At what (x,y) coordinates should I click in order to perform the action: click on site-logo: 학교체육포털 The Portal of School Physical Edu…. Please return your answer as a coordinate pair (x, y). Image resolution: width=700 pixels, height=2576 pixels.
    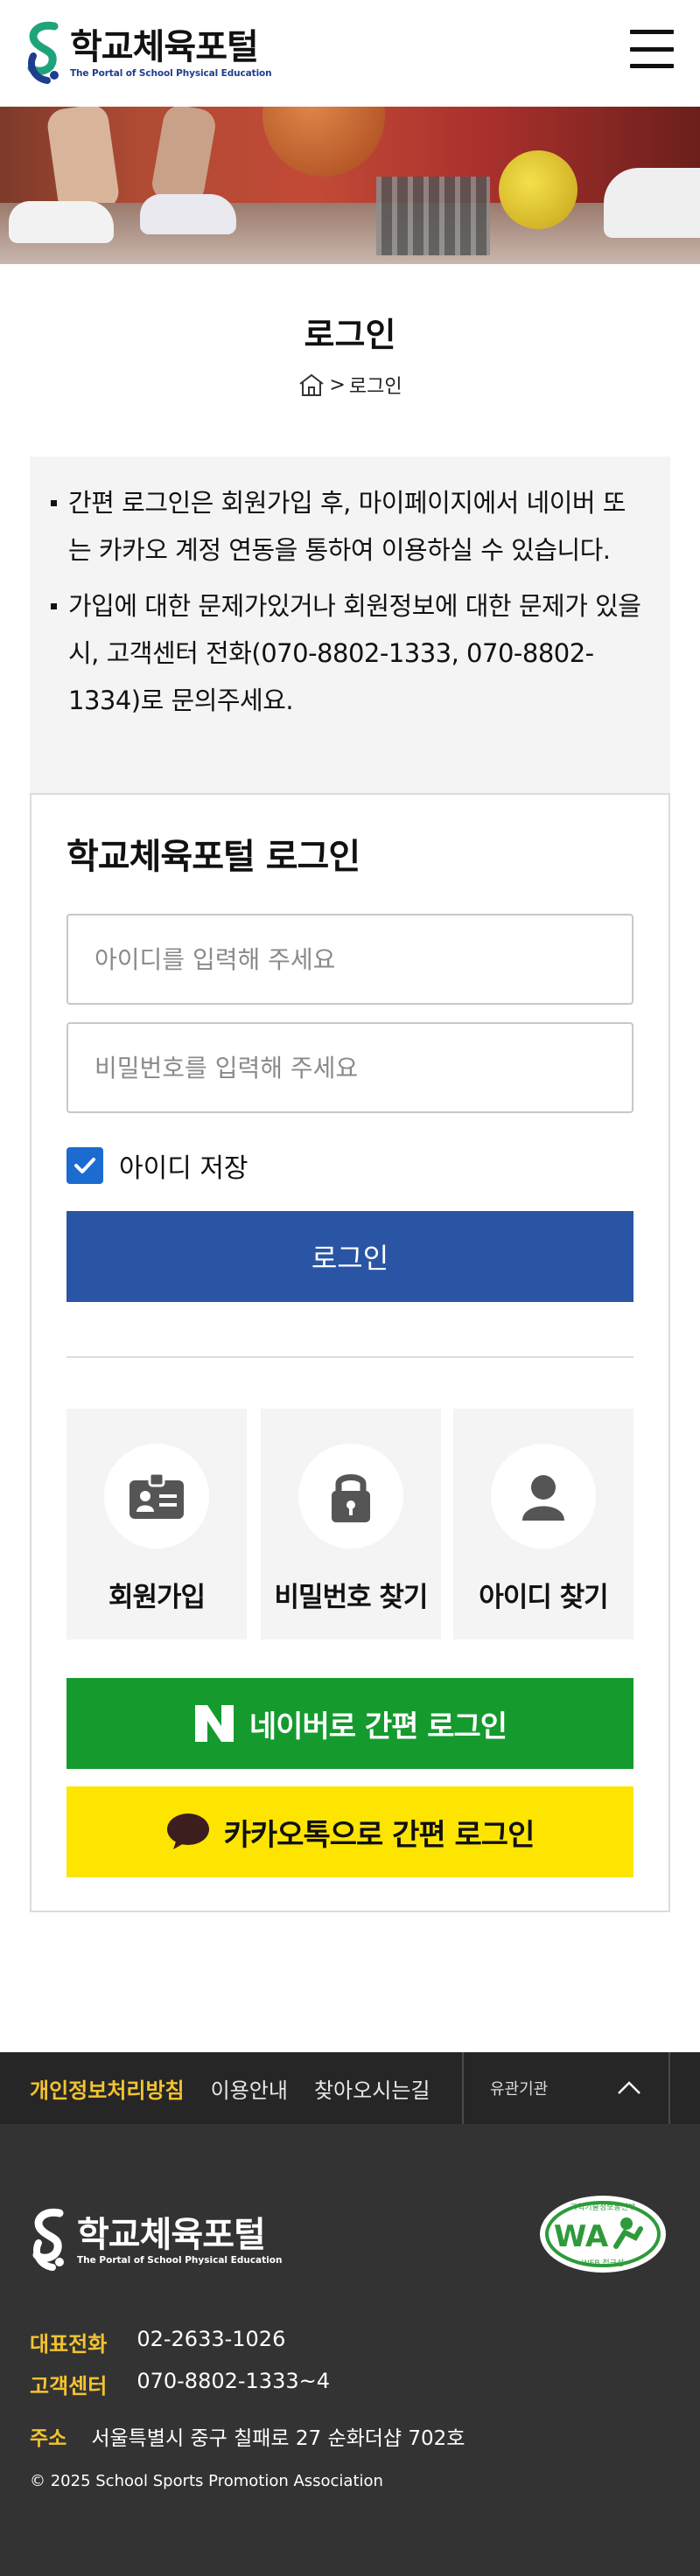
    Looking at the image, I should click on (151, 53).